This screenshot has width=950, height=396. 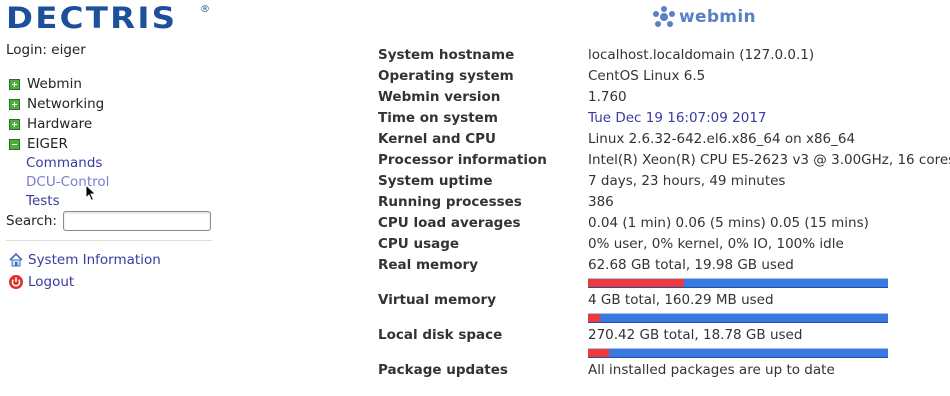 I want to click on category-label: Hardware, so click(x=60, y=124).